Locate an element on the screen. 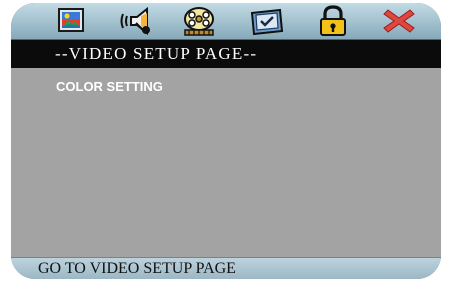 The image size is (452, 285). padlock-icon is located at coordinates (333, 21).